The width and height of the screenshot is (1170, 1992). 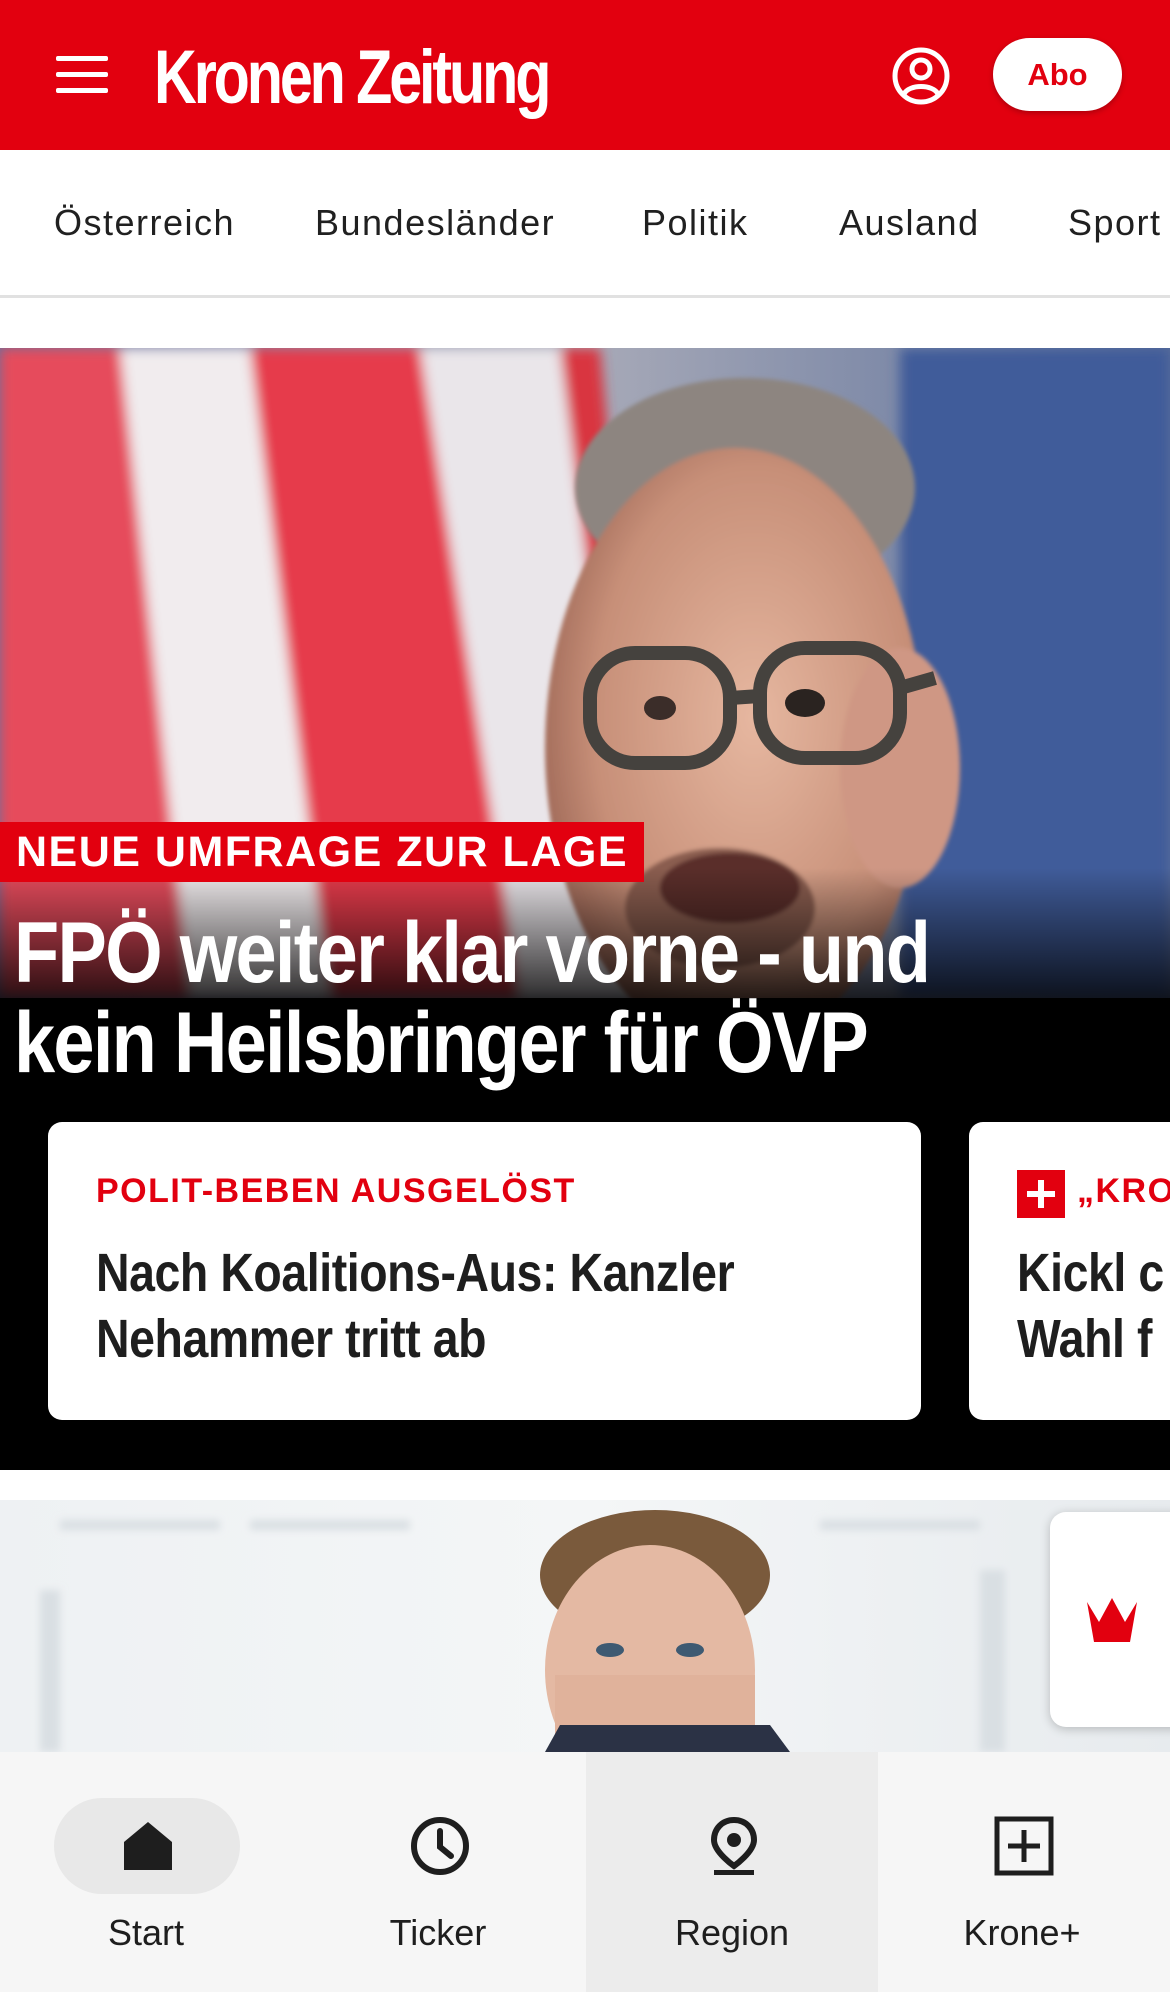 I want to click on category-oesterreich: Österreich, so click(x=144, y=222).